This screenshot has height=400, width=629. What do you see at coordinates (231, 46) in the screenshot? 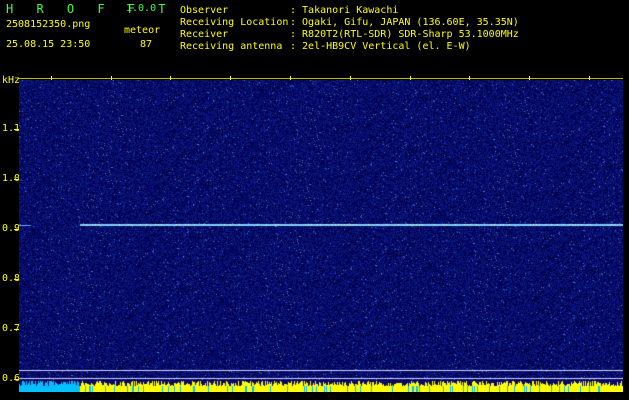
I see `info-label-antenna: Receiving antenna` at bounding box center [231, 46].